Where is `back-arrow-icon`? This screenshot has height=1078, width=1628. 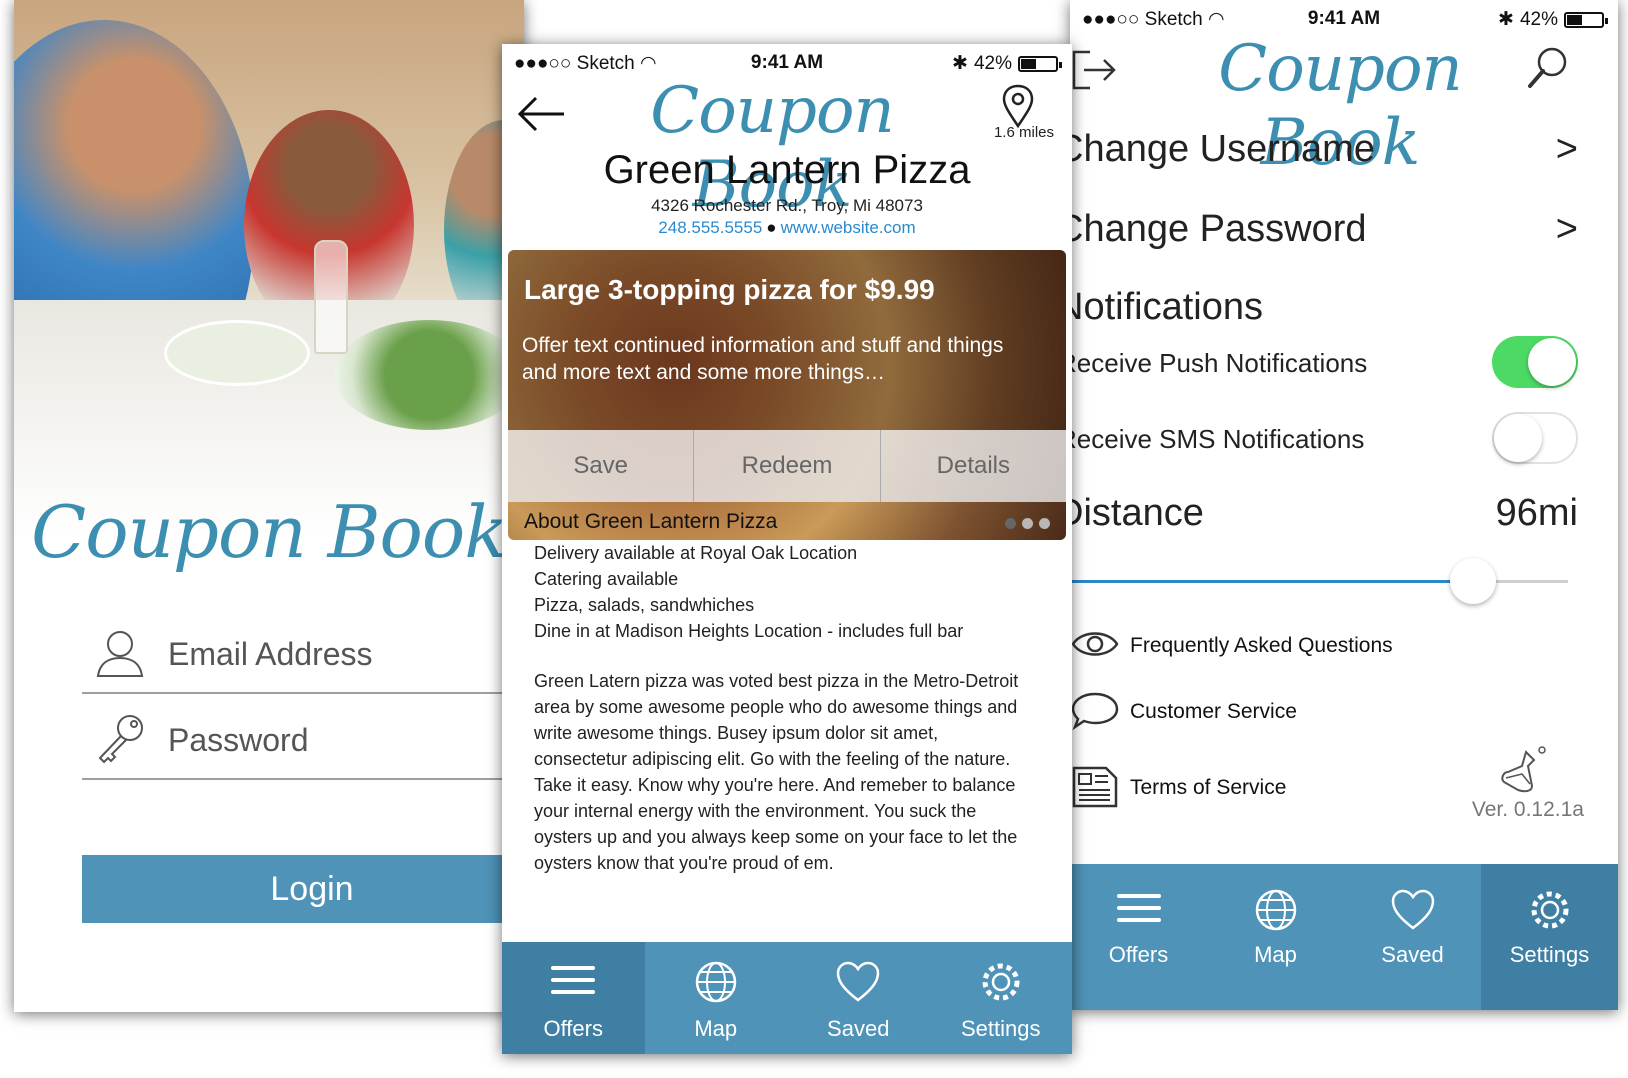
back-arrow-icon is located at coordinates (541, 114).